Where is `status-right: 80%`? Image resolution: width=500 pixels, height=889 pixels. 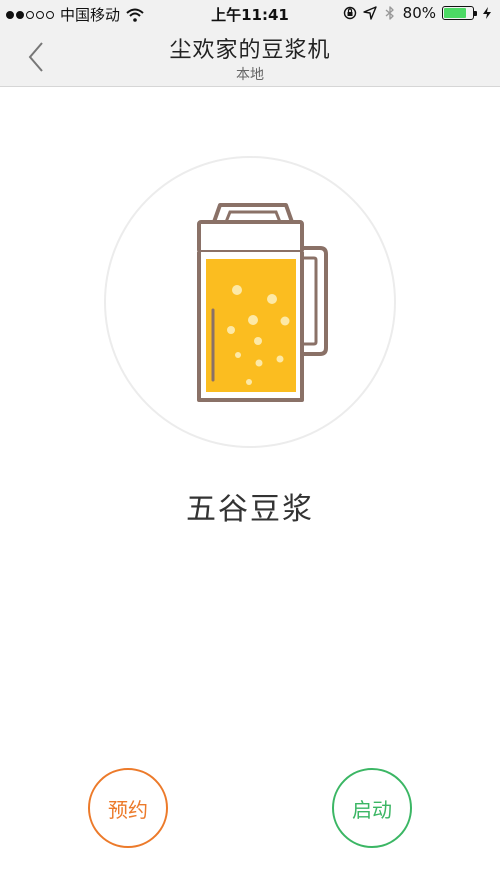 status-right: 80% is located at coordinates (418, 13).